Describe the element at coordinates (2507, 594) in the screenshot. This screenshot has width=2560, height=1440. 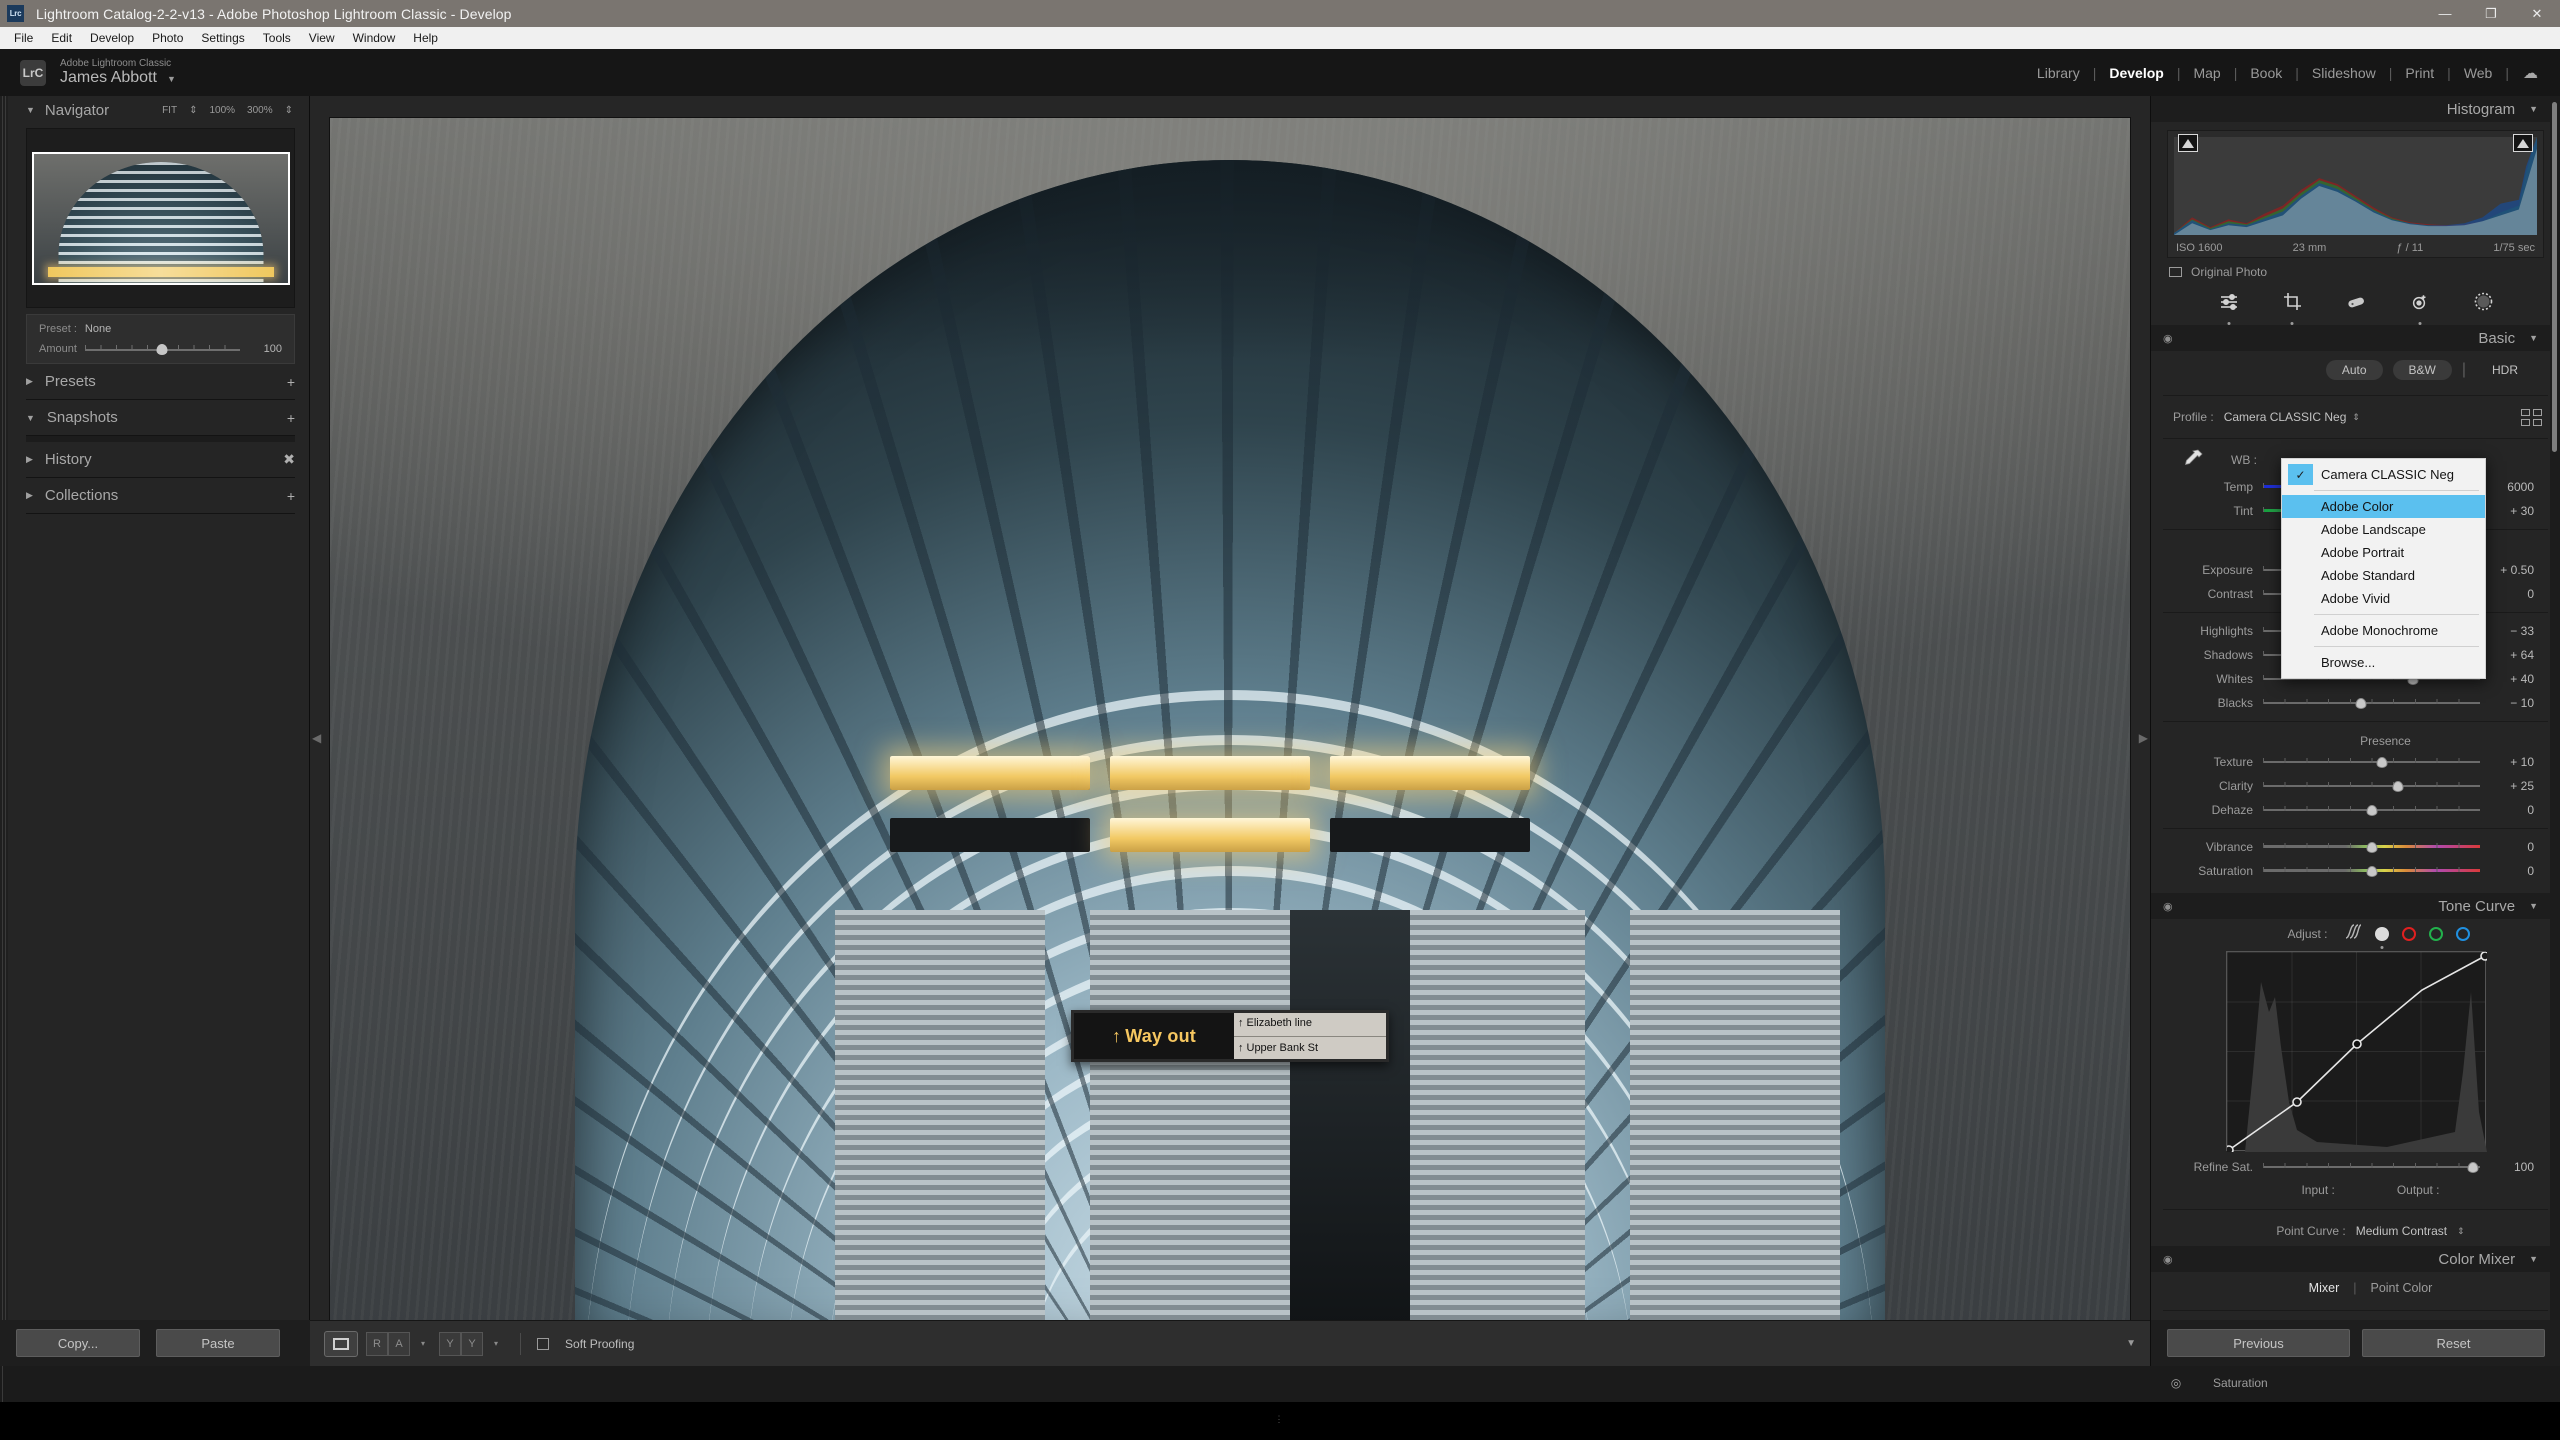
I see `contrast-value: 0` at that location.